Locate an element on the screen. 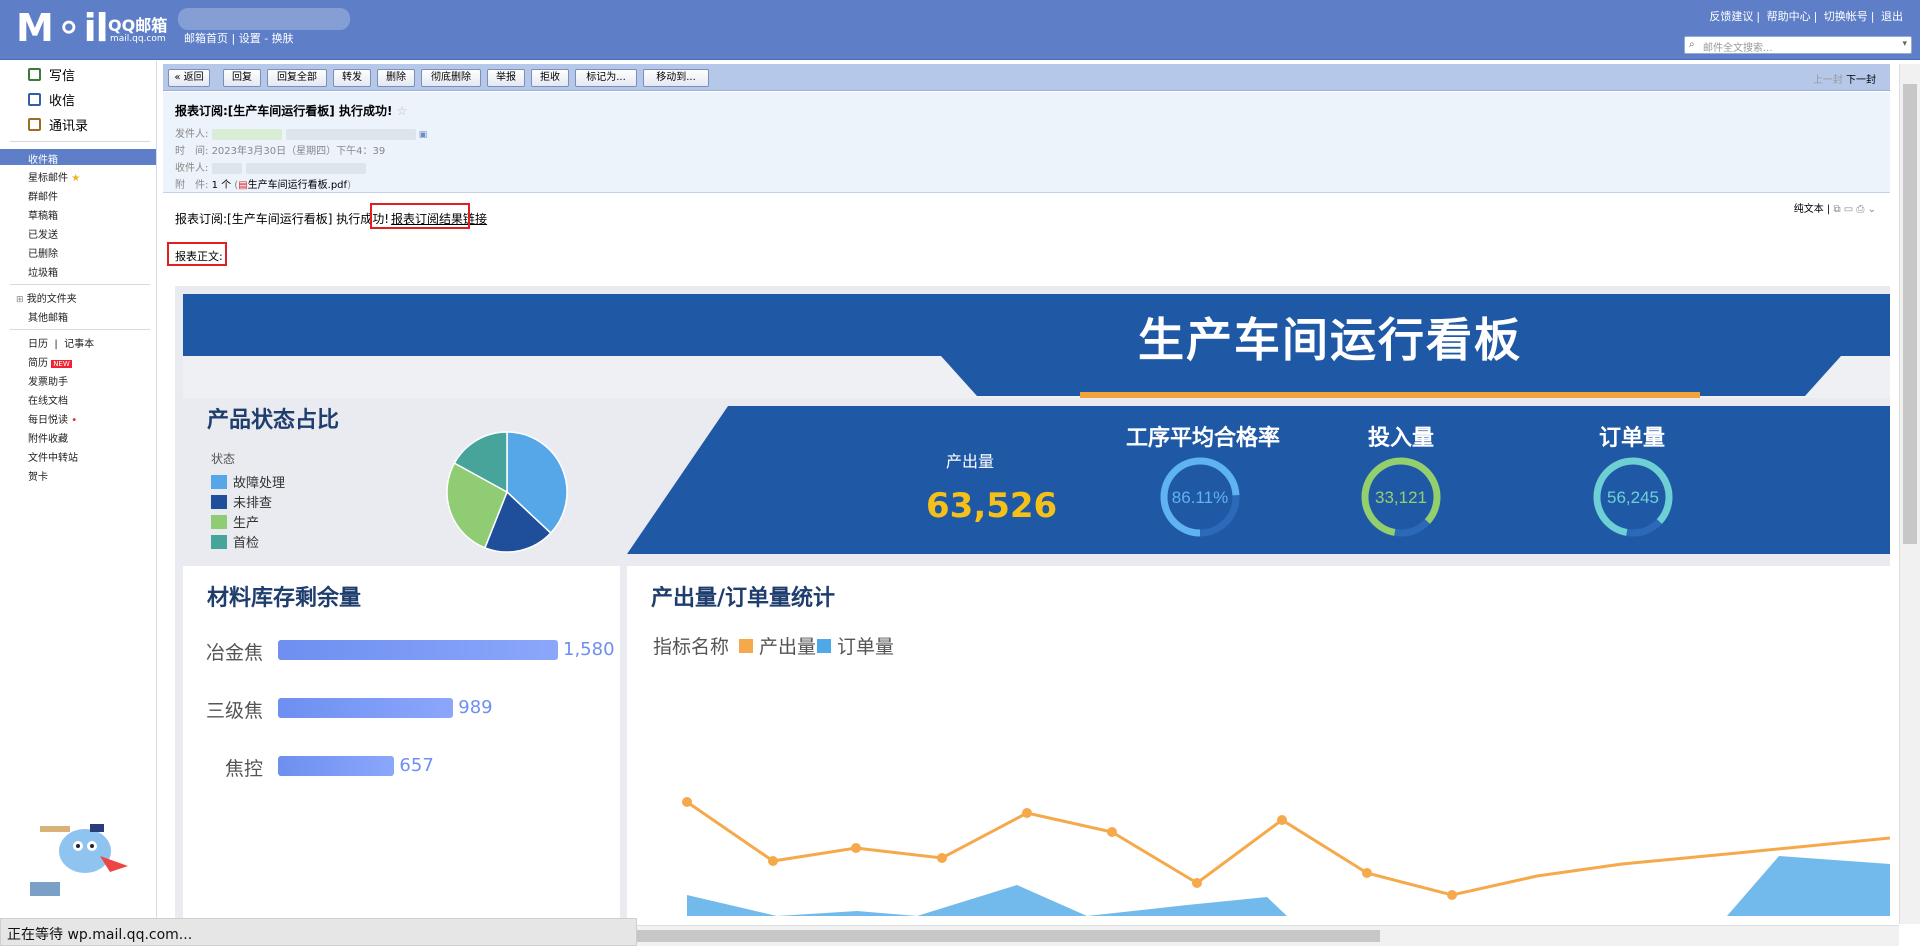 Image resolution: width=1920 pixels, height=946 pixels. sidebar-item-invoice: 发票助手 is located at coordinates (48, 380).